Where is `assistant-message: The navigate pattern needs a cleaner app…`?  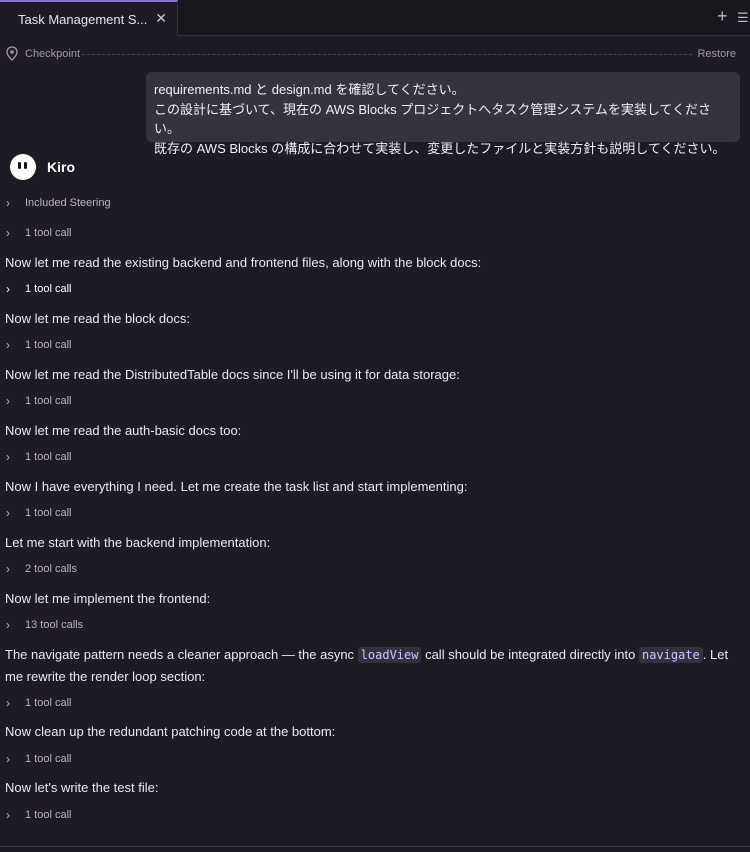 assistant-message: The navigate pattern needs a cleaner app… is located at coordinates (375, 665).